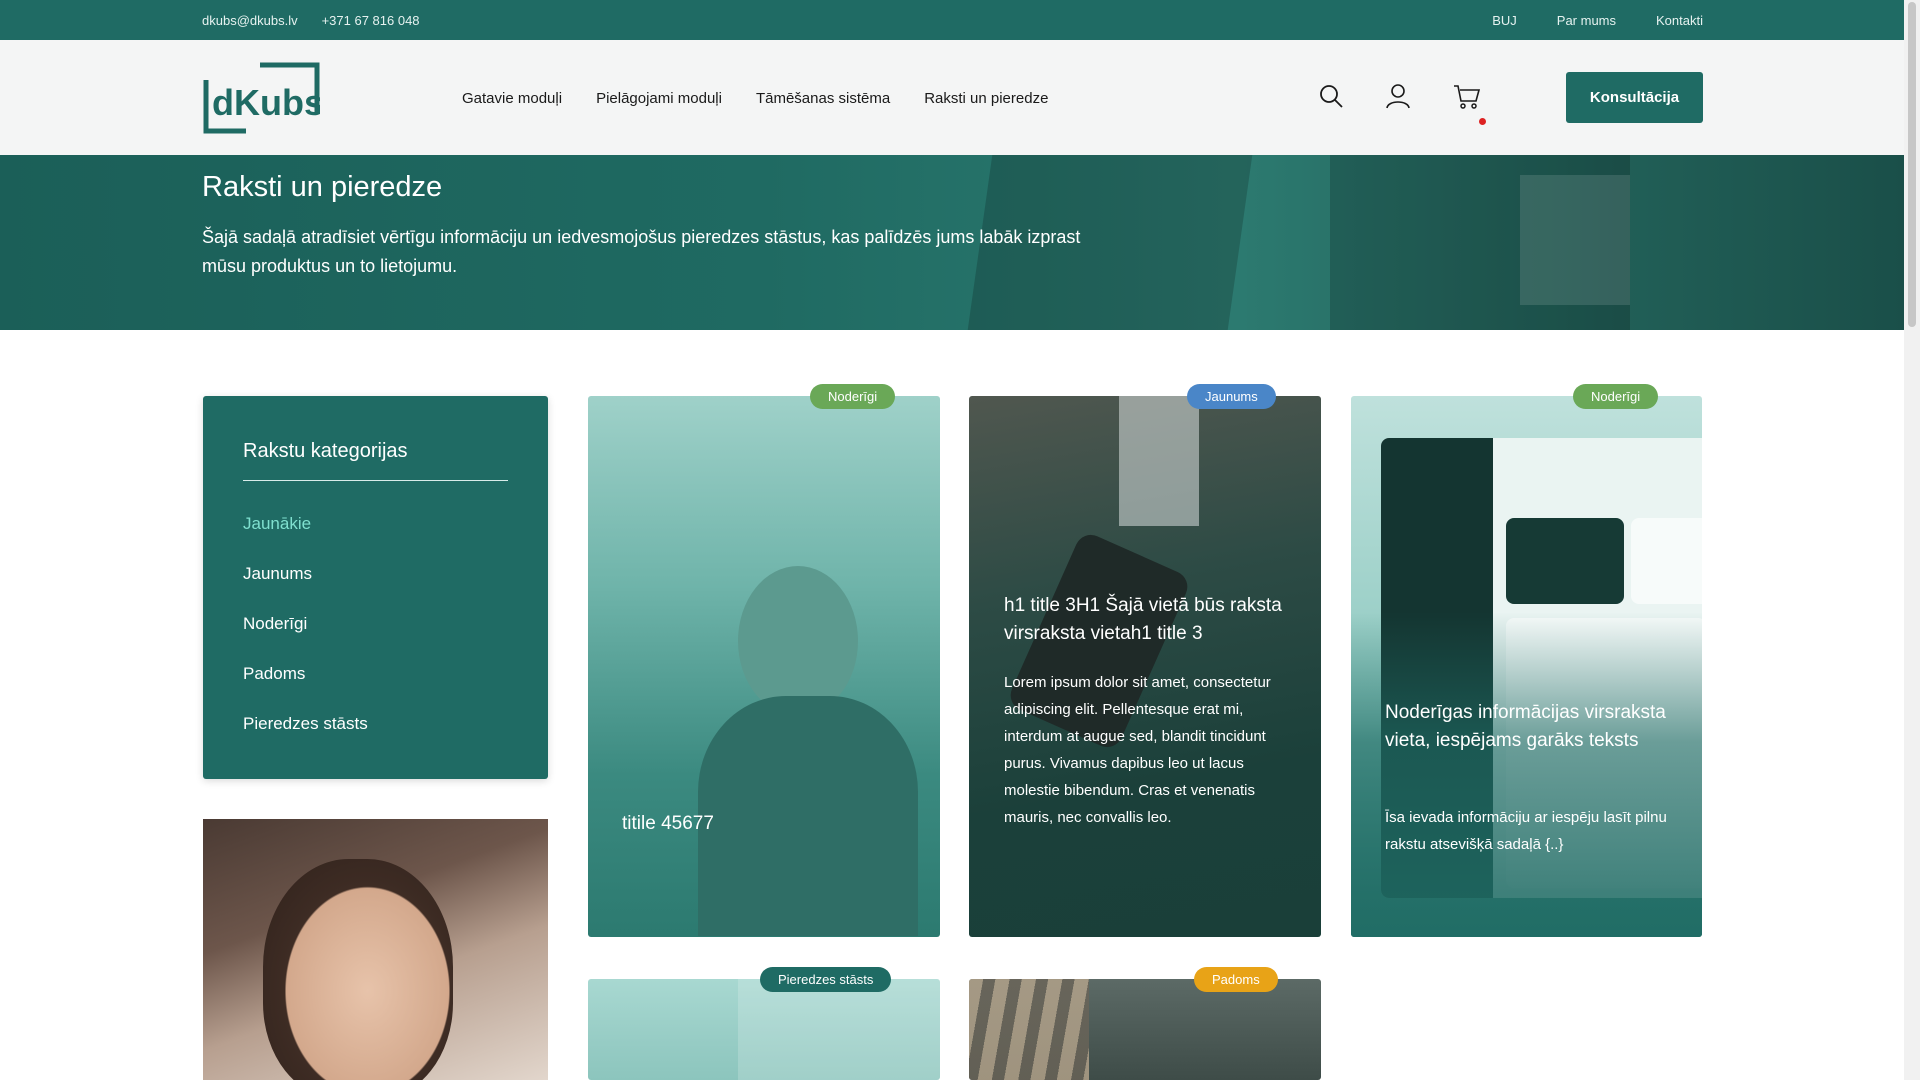 This screenshot has width=1920, height=1080. I want to click on article-card: Pieredzes stāsts, so click(764, 1023).